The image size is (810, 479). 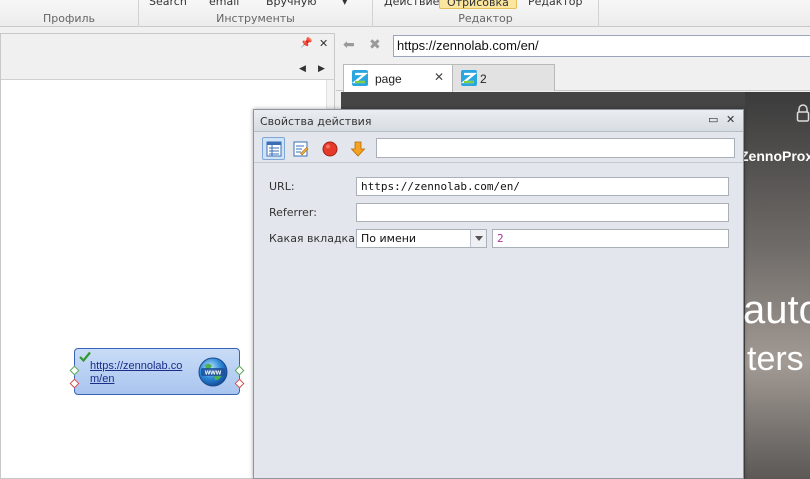 I want to click on stop-icon: ✖, so click(x=375, y=45).